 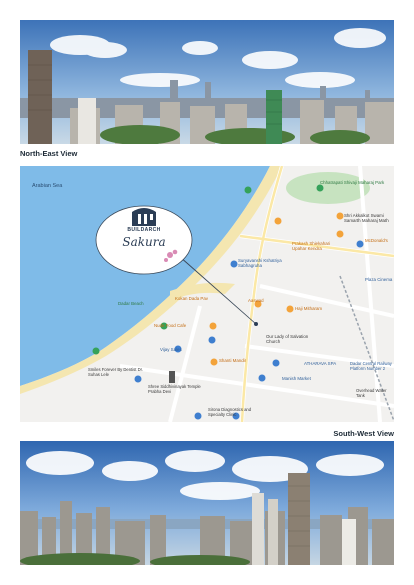 What do you see at coordinates (131, 303) in the screenshot?
I see `map-label-dadar-beach: Dadar Beach` at bounding box center [131, 303].